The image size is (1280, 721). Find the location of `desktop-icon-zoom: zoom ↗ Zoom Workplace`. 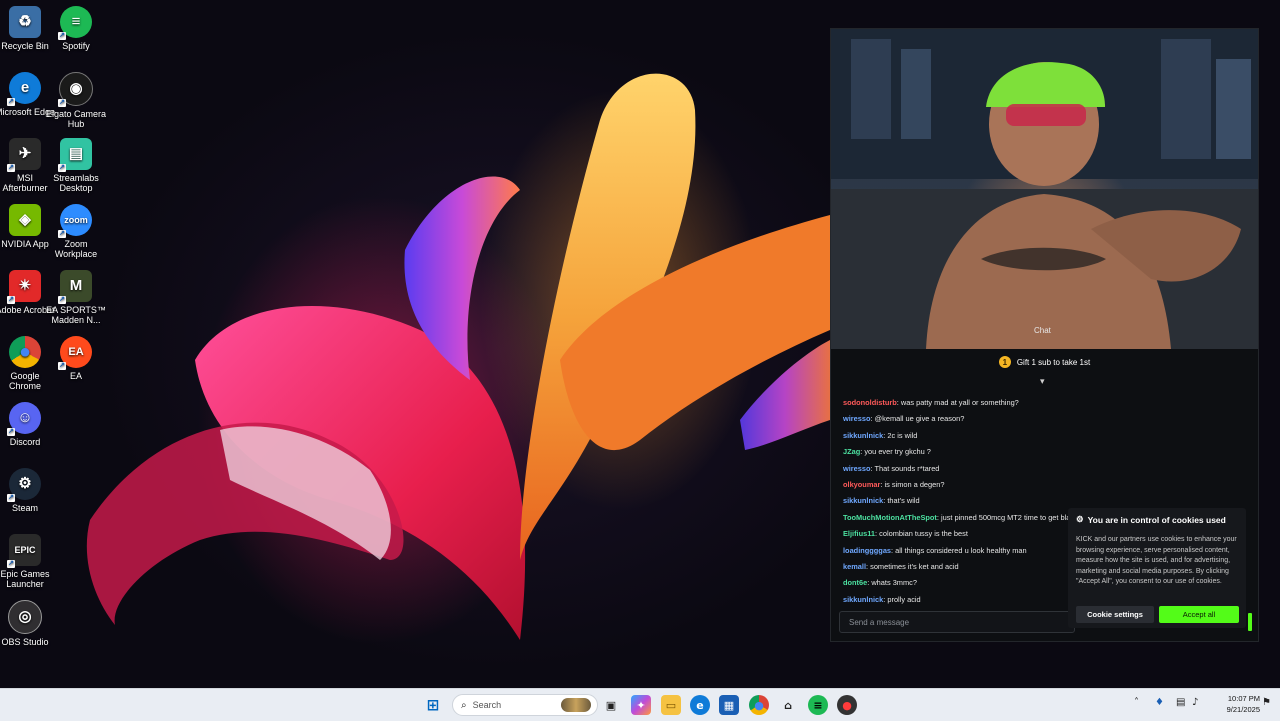

desktop-icon-zoom: zoom ↗ Zoom Workplace is located at coordinates (76, 231).